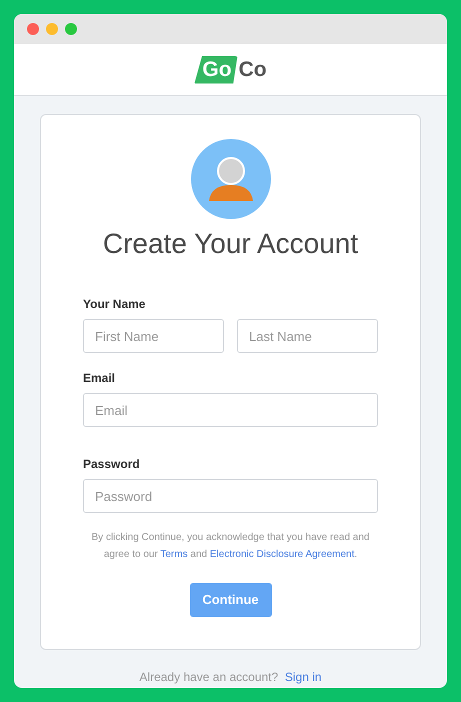  What do you see at coordinates (230, 244) in the screenshot?
I see `page-title: Create Your Account` at bounding box center [230, 244].